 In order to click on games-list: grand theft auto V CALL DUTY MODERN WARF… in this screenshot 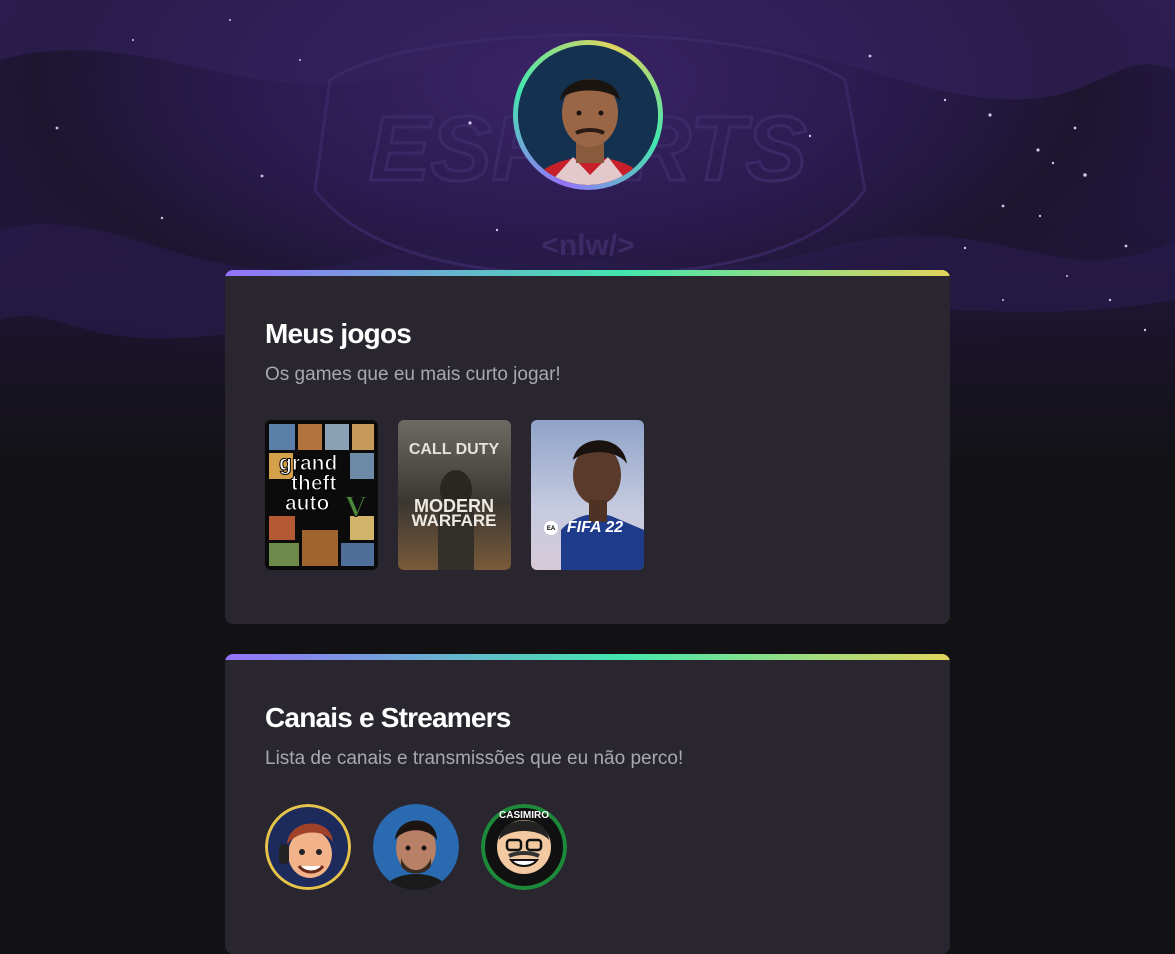, I will do `click(587, 495)`.